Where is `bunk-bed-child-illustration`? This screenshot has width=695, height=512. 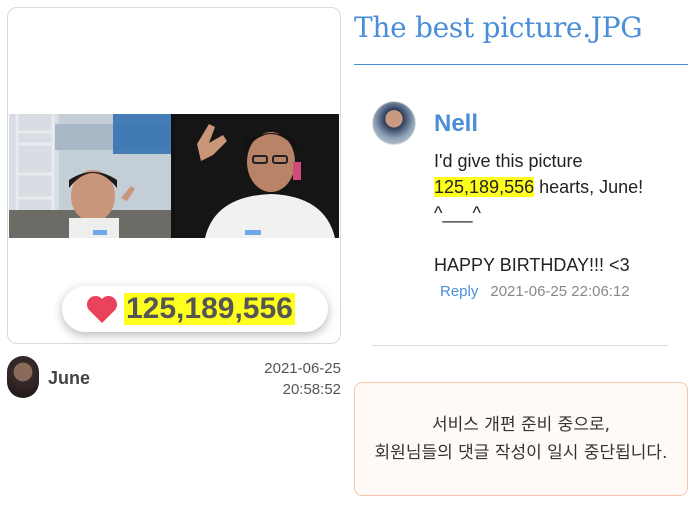
bunk-bed-child-illustration is located at coordinates (90, 176).